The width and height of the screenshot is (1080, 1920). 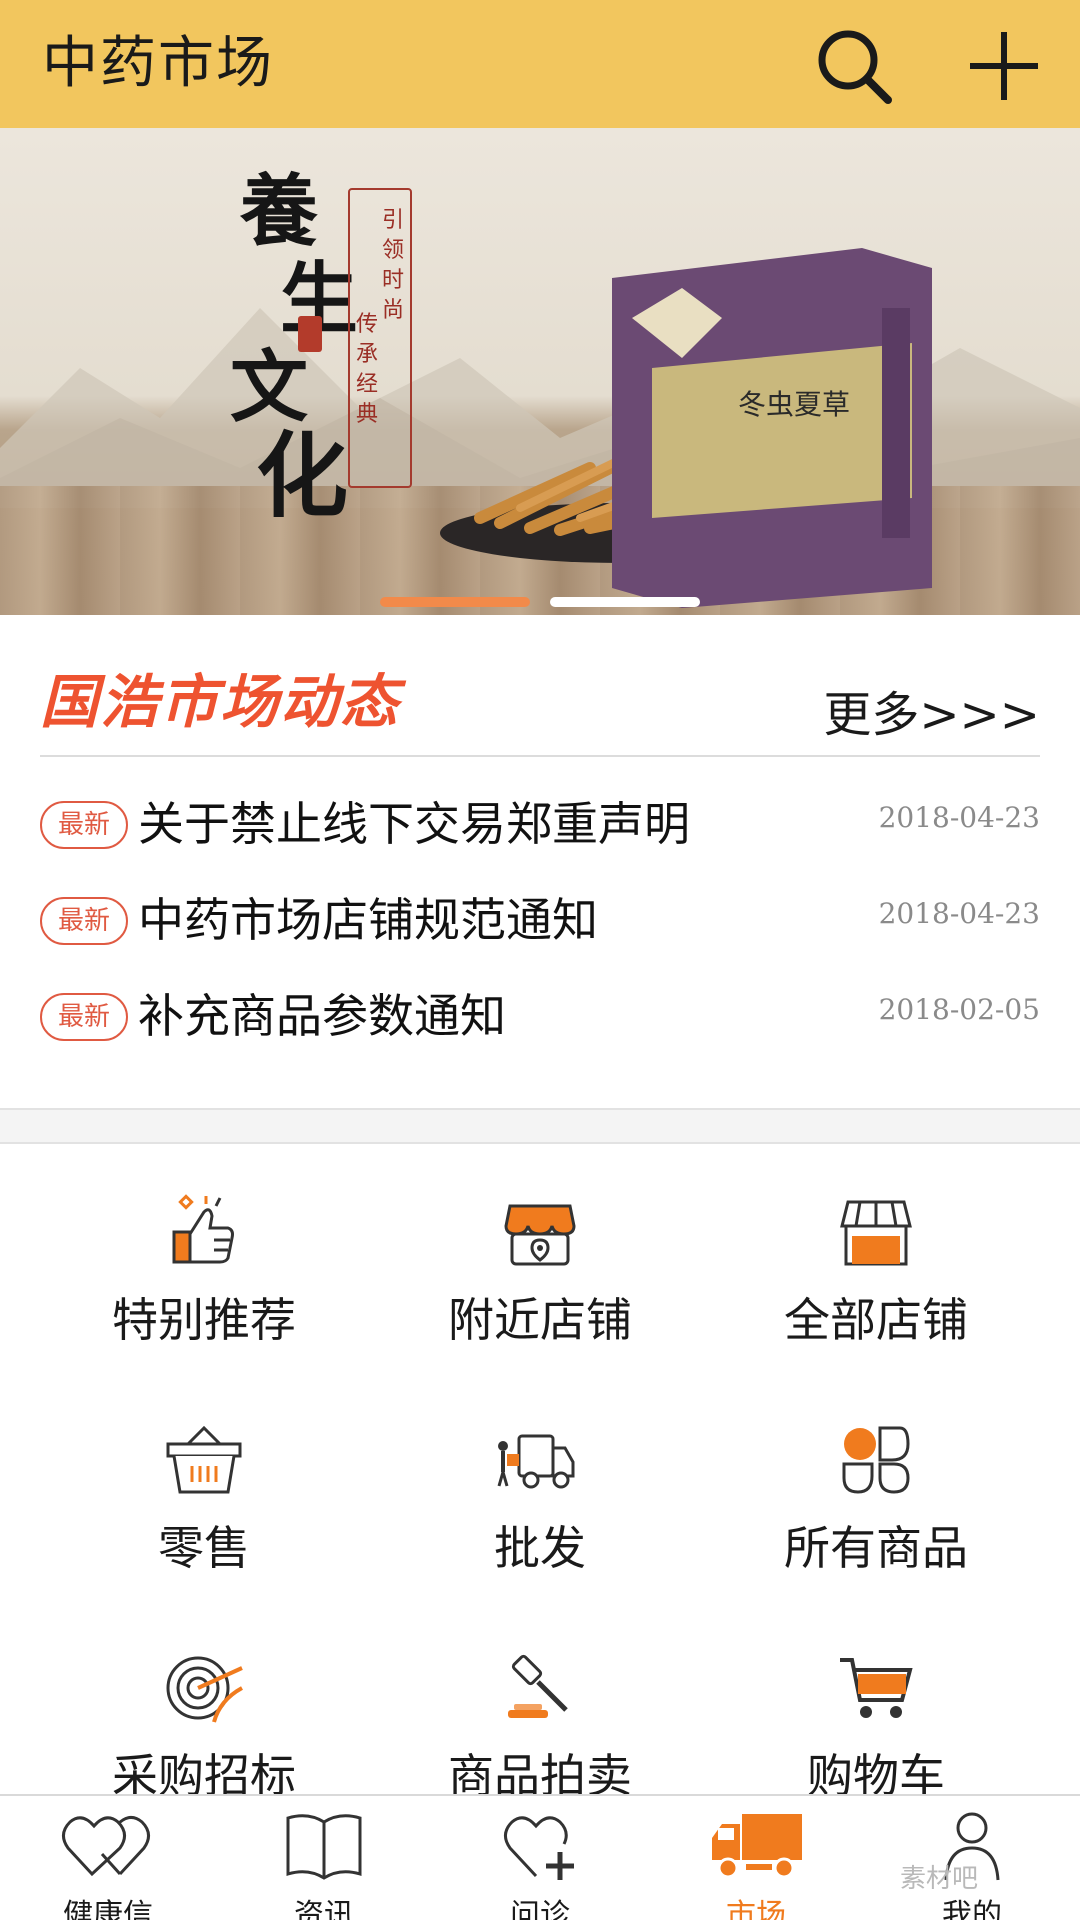 I want to click on truck-icon, so click(x=757, y=1846).